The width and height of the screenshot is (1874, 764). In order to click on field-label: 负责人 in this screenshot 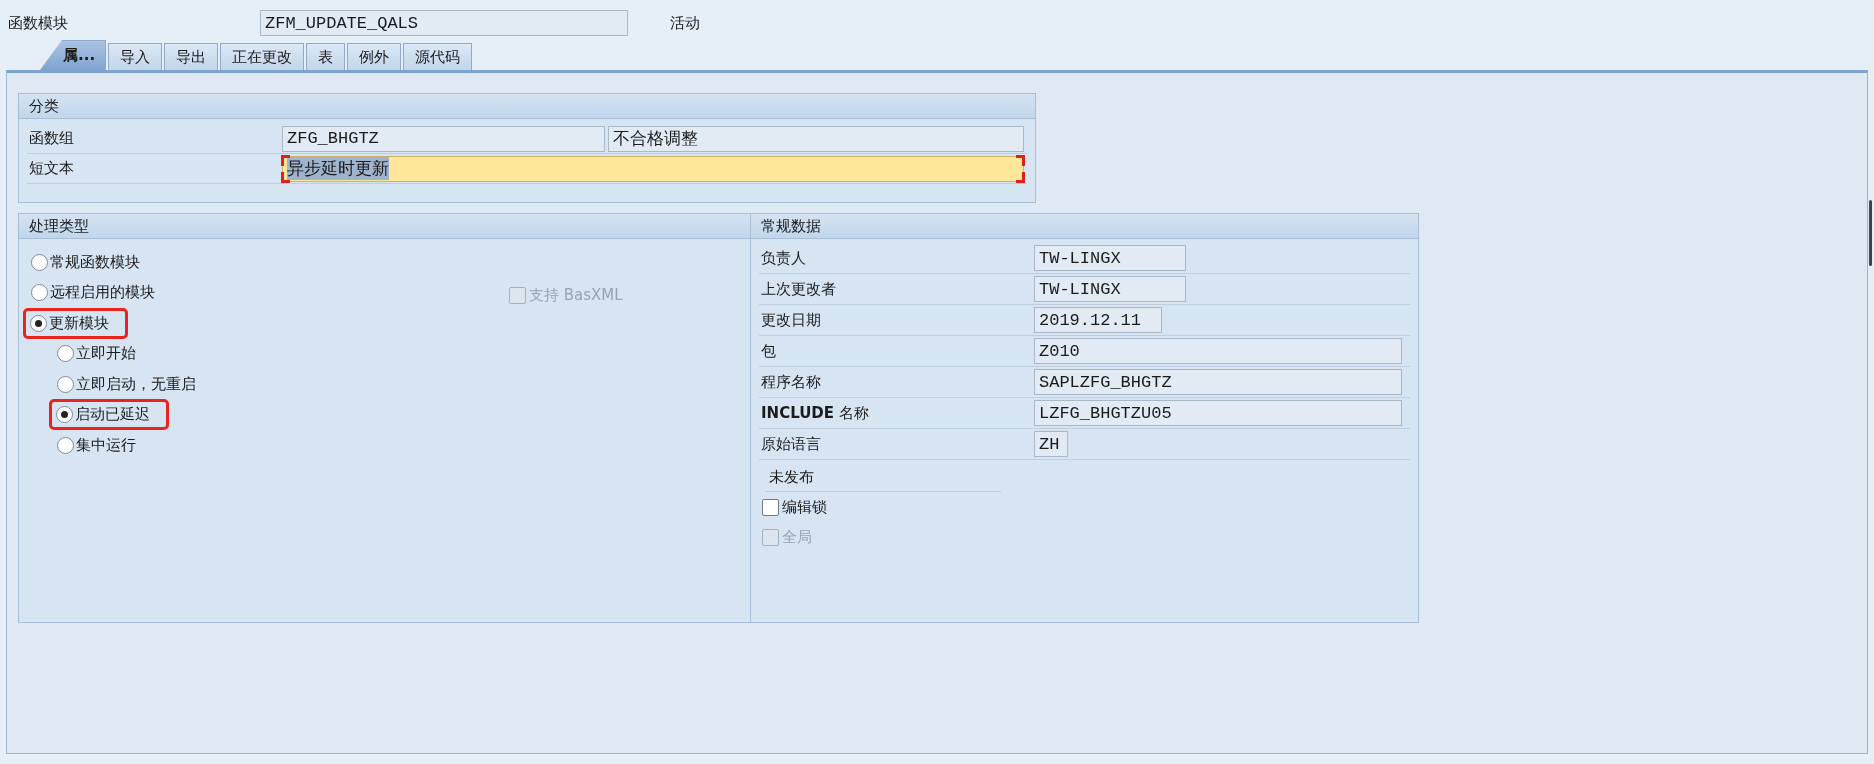, I will do `click(783, 258)`.